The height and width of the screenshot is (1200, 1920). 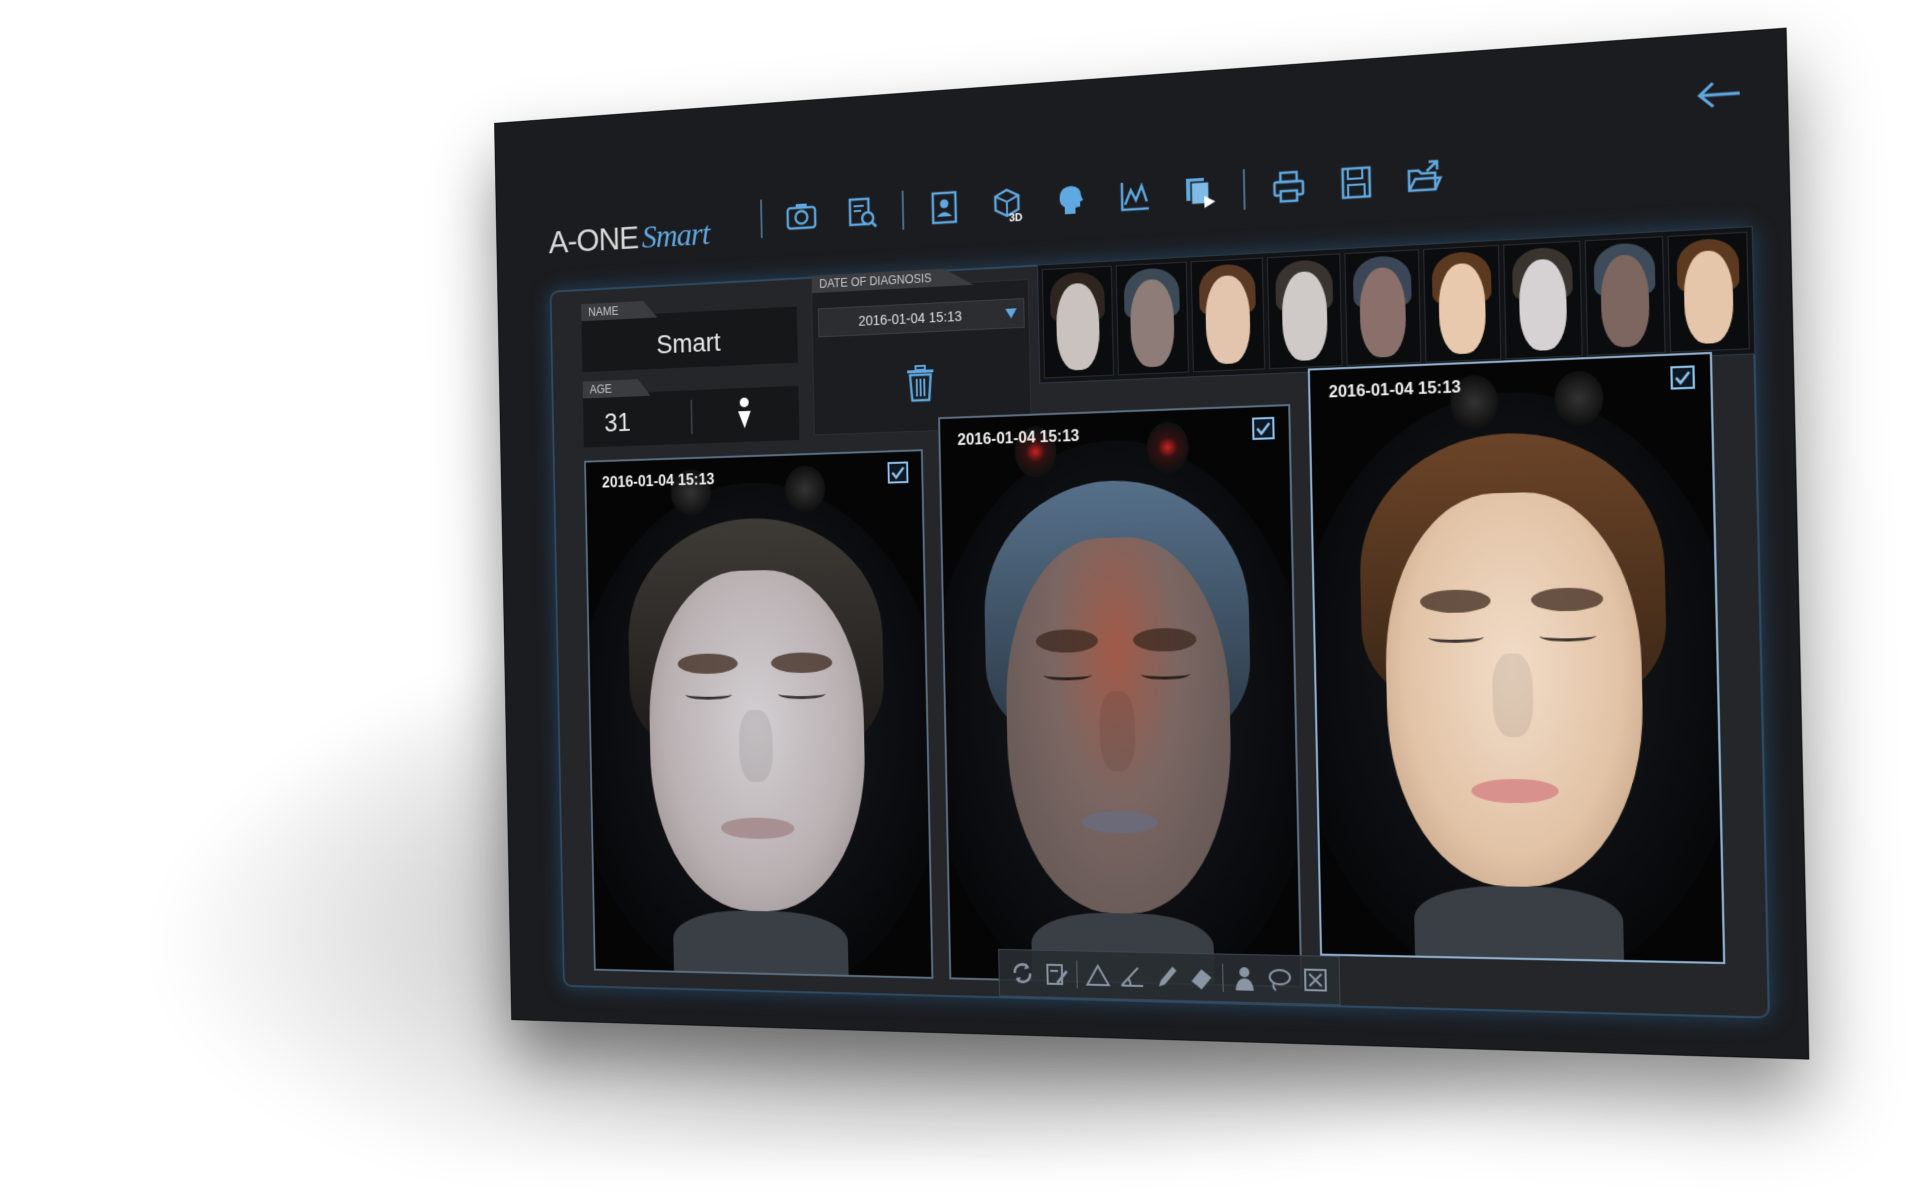 What do you see at coordinates (861, 212) in the screenshot?
I see `report-search-icon` at bounding box center [861, 212].